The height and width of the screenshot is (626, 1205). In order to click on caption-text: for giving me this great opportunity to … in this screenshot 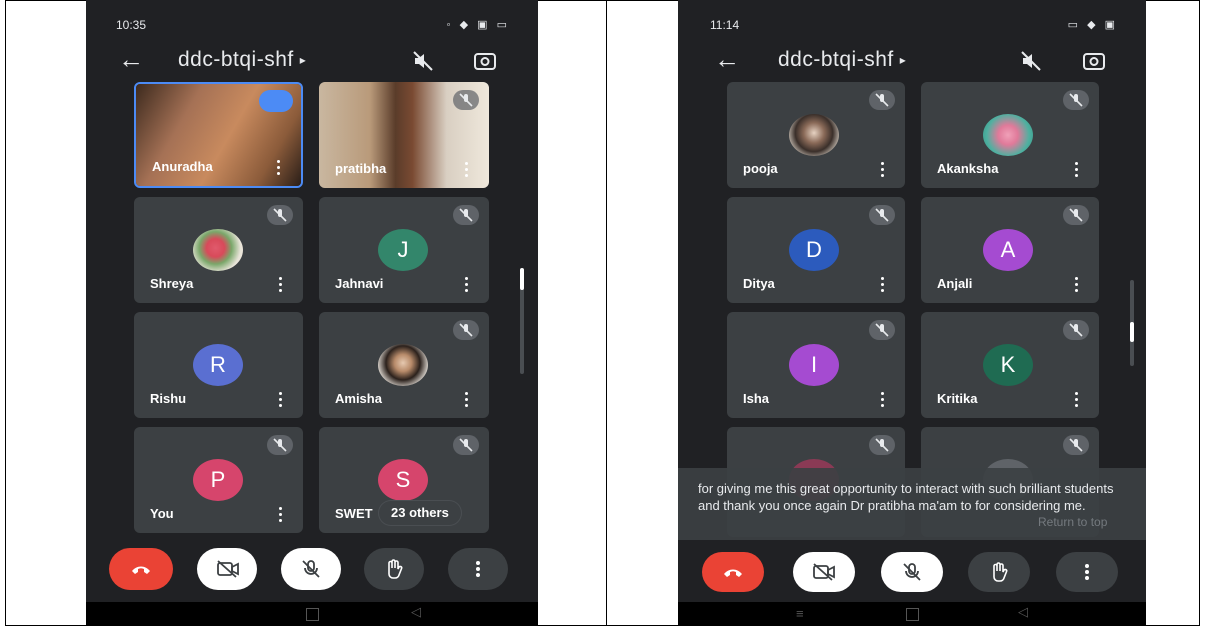, I will do `click(906, 497)`.